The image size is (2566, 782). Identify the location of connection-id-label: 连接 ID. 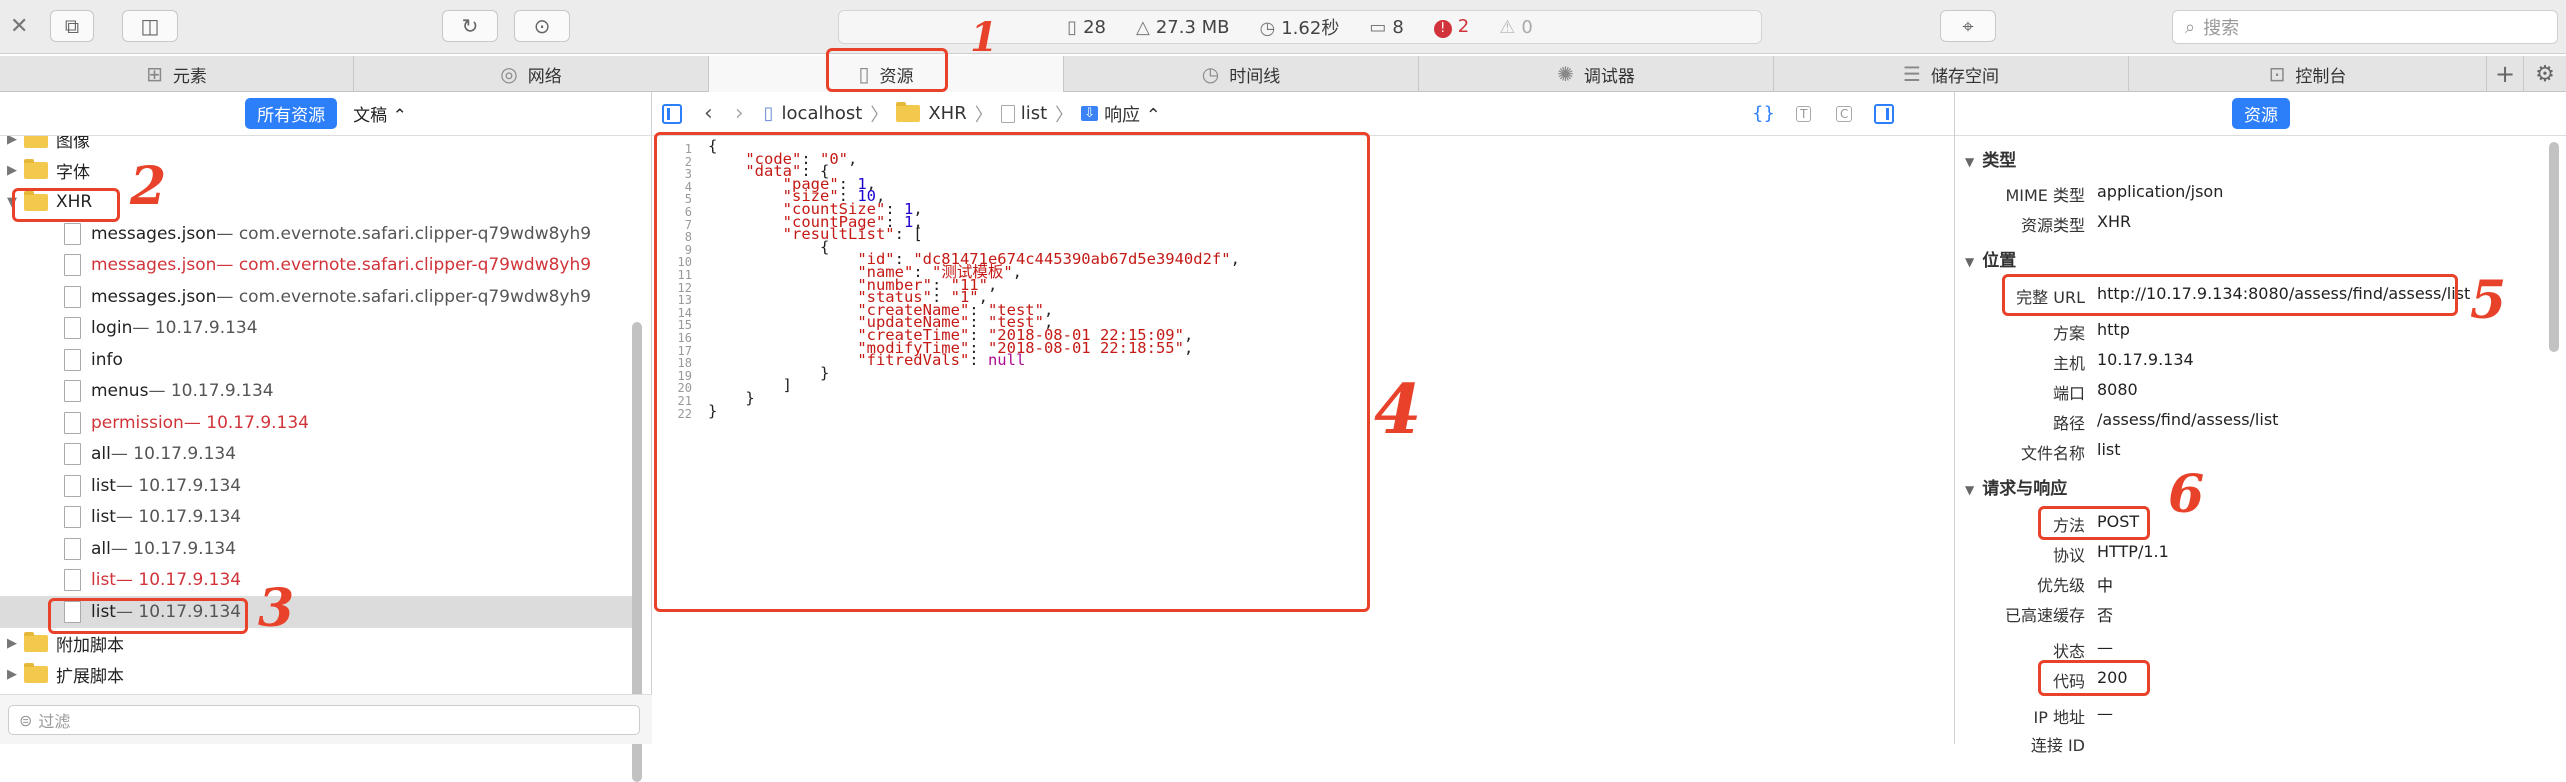
(2057, 745).